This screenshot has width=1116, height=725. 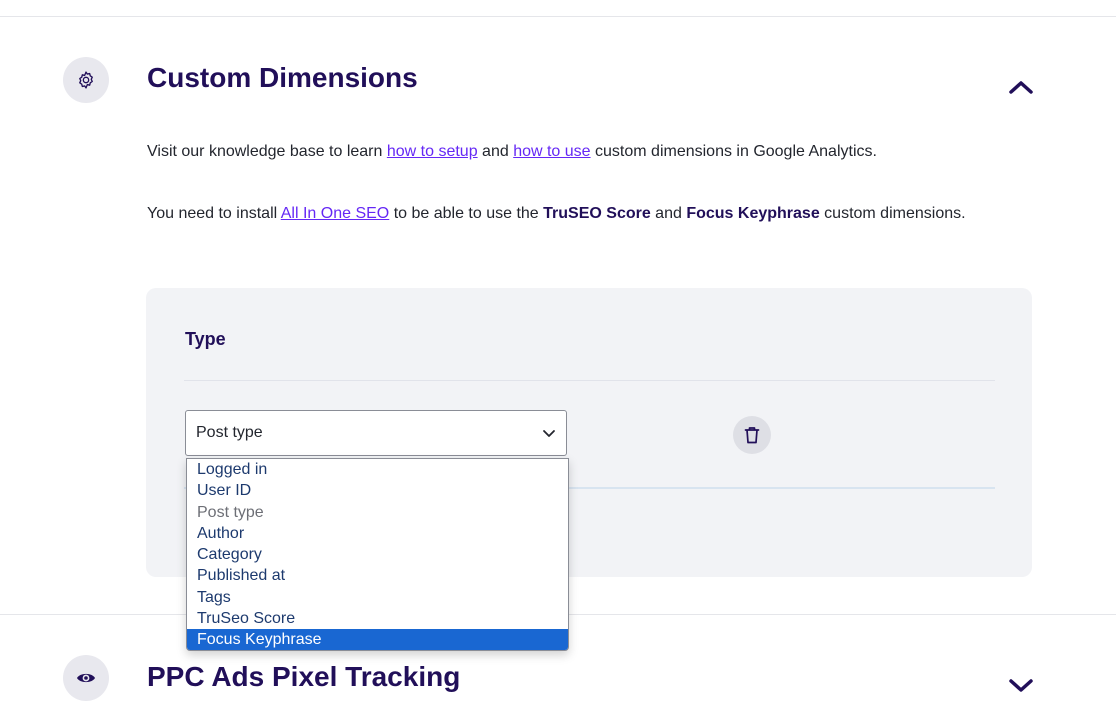 What do you see at coordinates (86, 80) in the screenshot?
I see `gear-icon` at bounding box center [86, 80].